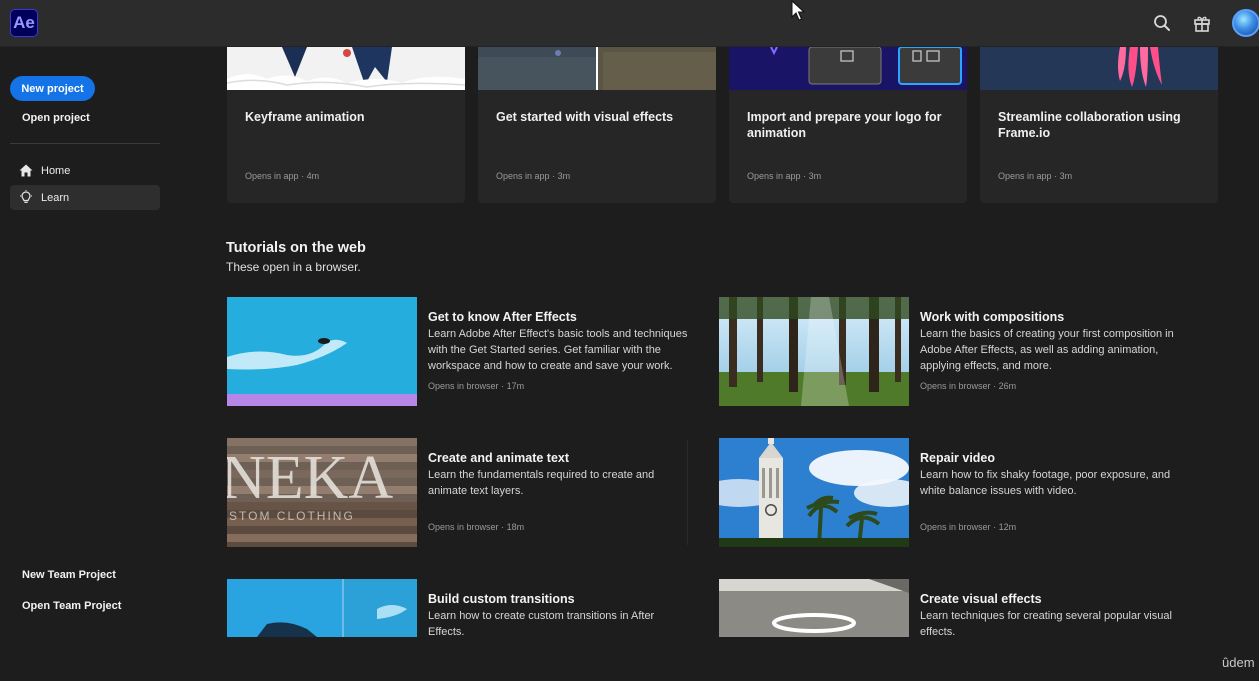  Describe the element at coordinates (24, 23) in the screenshot. I see `after-effects-logo: Ae` at that location.